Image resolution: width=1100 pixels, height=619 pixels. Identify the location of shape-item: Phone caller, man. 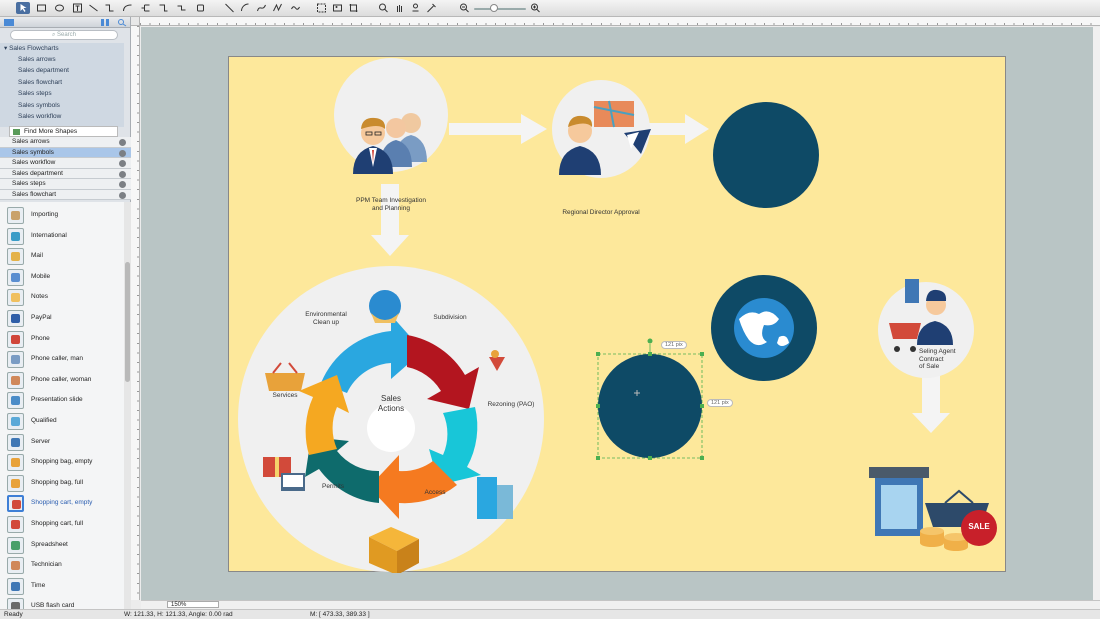
(62, 359).